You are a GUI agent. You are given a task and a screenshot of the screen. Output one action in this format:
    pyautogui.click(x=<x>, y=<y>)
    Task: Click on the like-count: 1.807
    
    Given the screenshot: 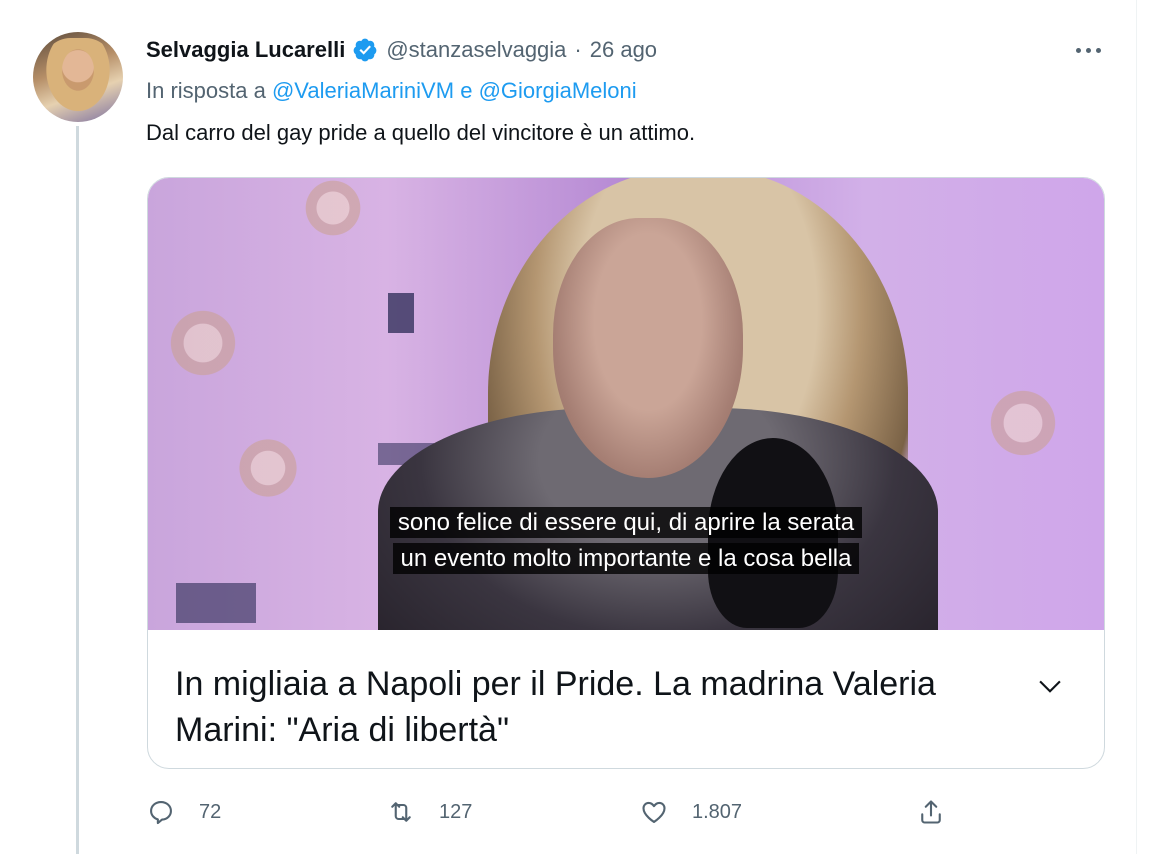 What is the action you would take?
    pyautogui.click(x=717, y=811)
    